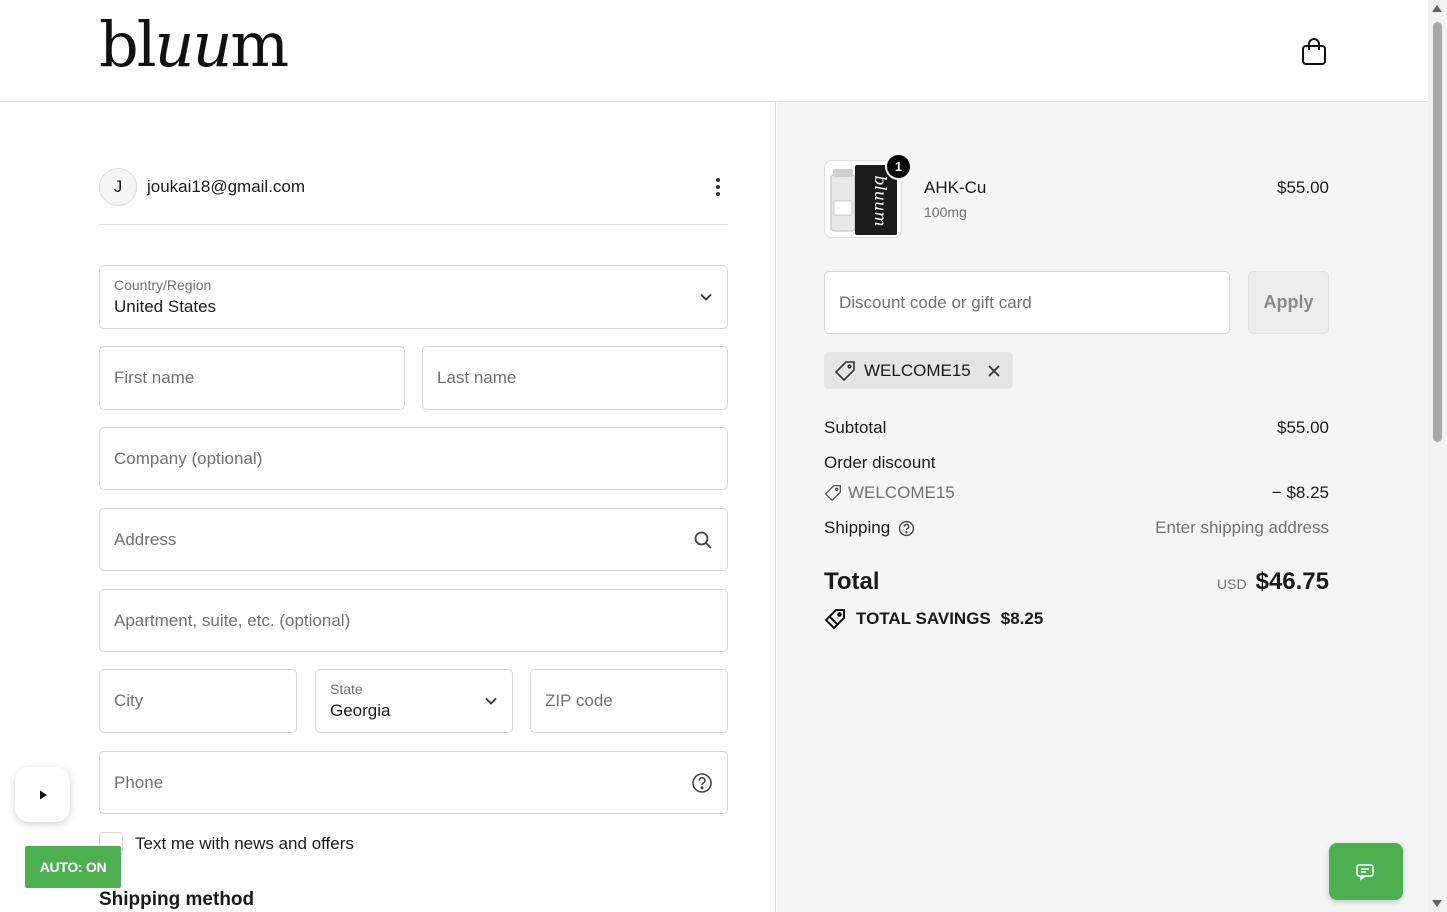  Describe the element at coordinates (1300, 492) in the screenshot. I see `order-discount-value: − $8.25` at that location.